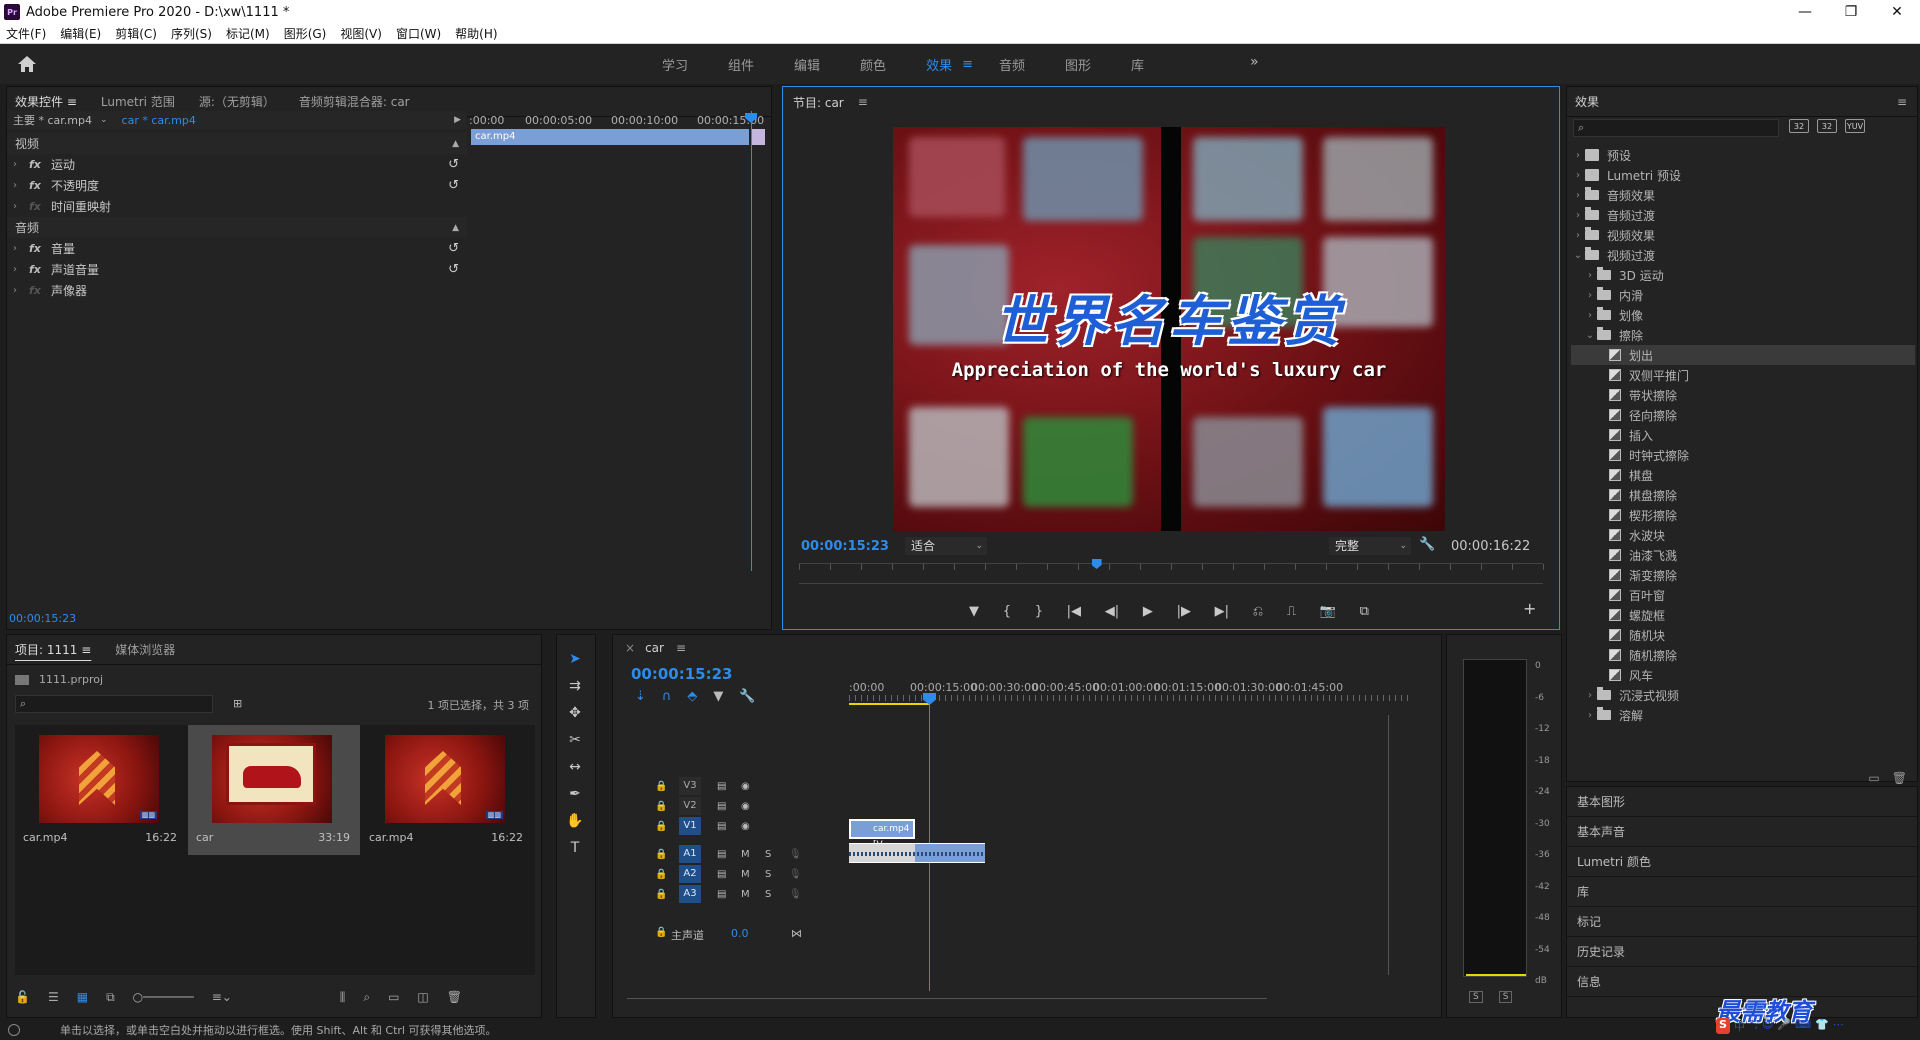 This screenshot has width=1920, height=1040. What do you see at coordinates (114, 704) in the screenshot?
I see `project-search-input: ⌕` at bounding box center [114, 704].